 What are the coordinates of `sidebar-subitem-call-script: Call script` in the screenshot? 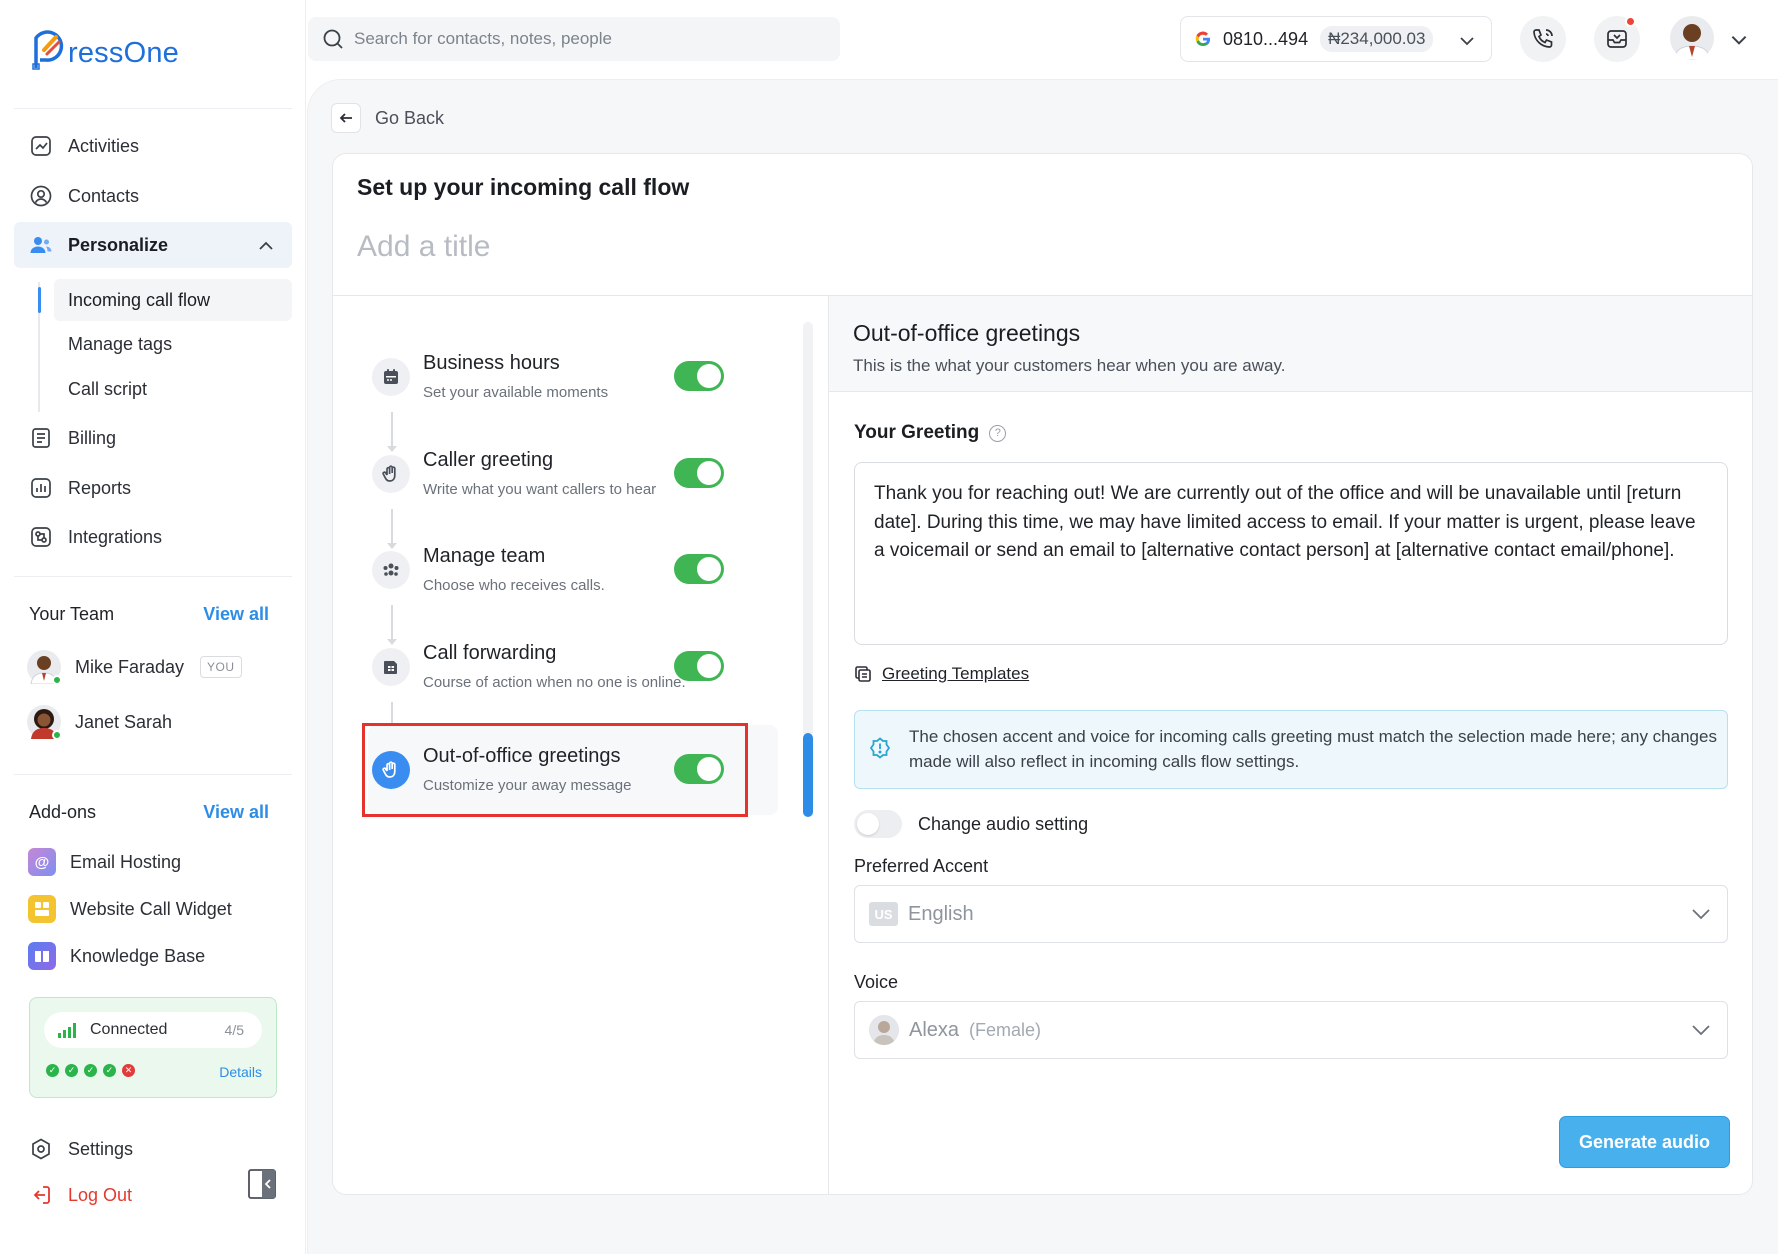 It's located at (173, 389).